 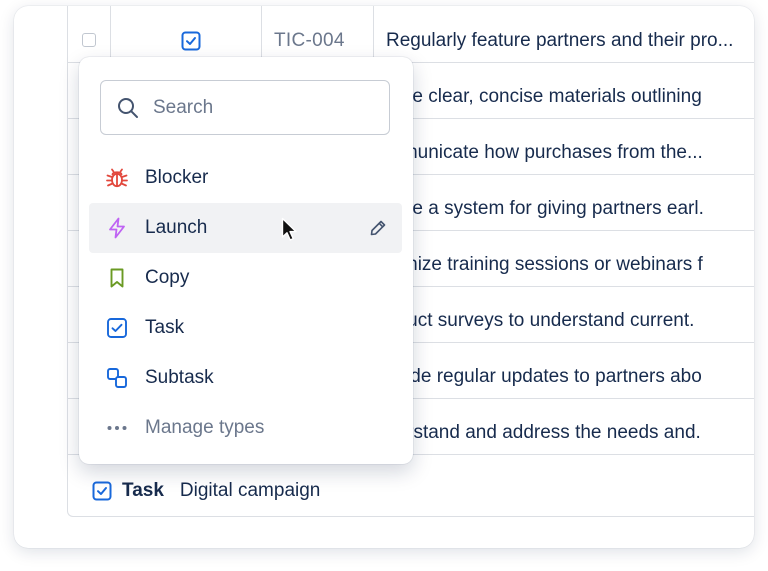 I want to click on search-field, so click(x=245, y=107).